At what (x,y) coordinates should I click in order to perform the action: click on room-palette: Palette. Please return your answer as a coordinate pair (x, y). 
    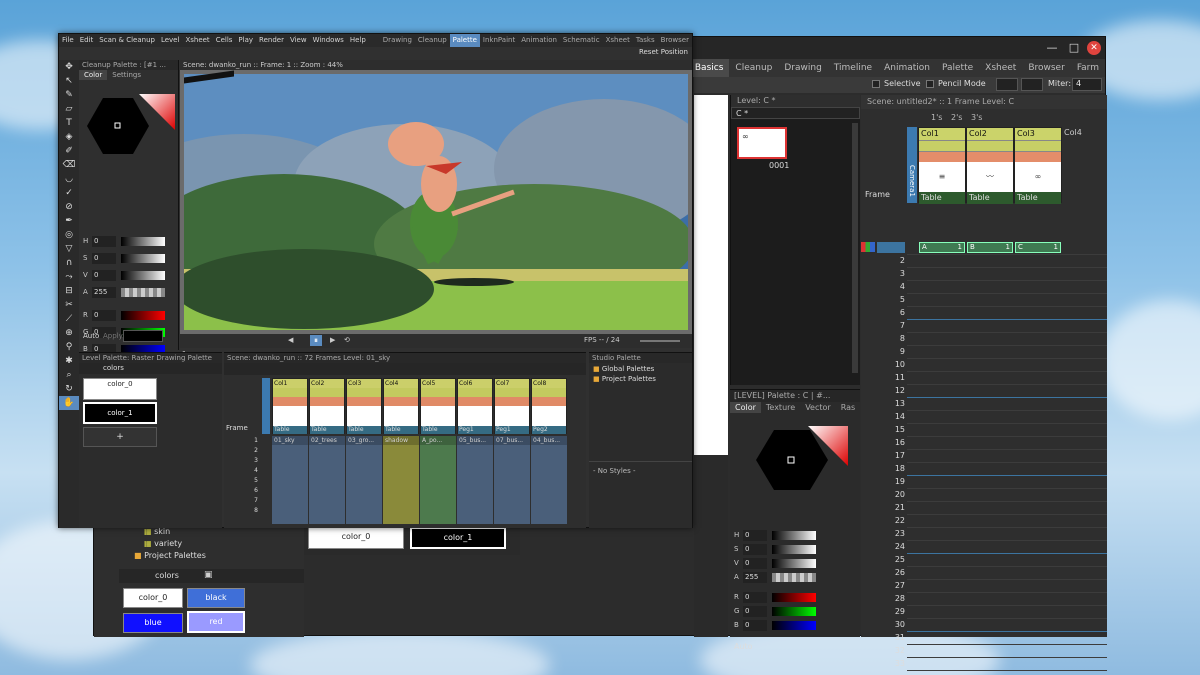
    Looking at the image, I should click on (957, 68).